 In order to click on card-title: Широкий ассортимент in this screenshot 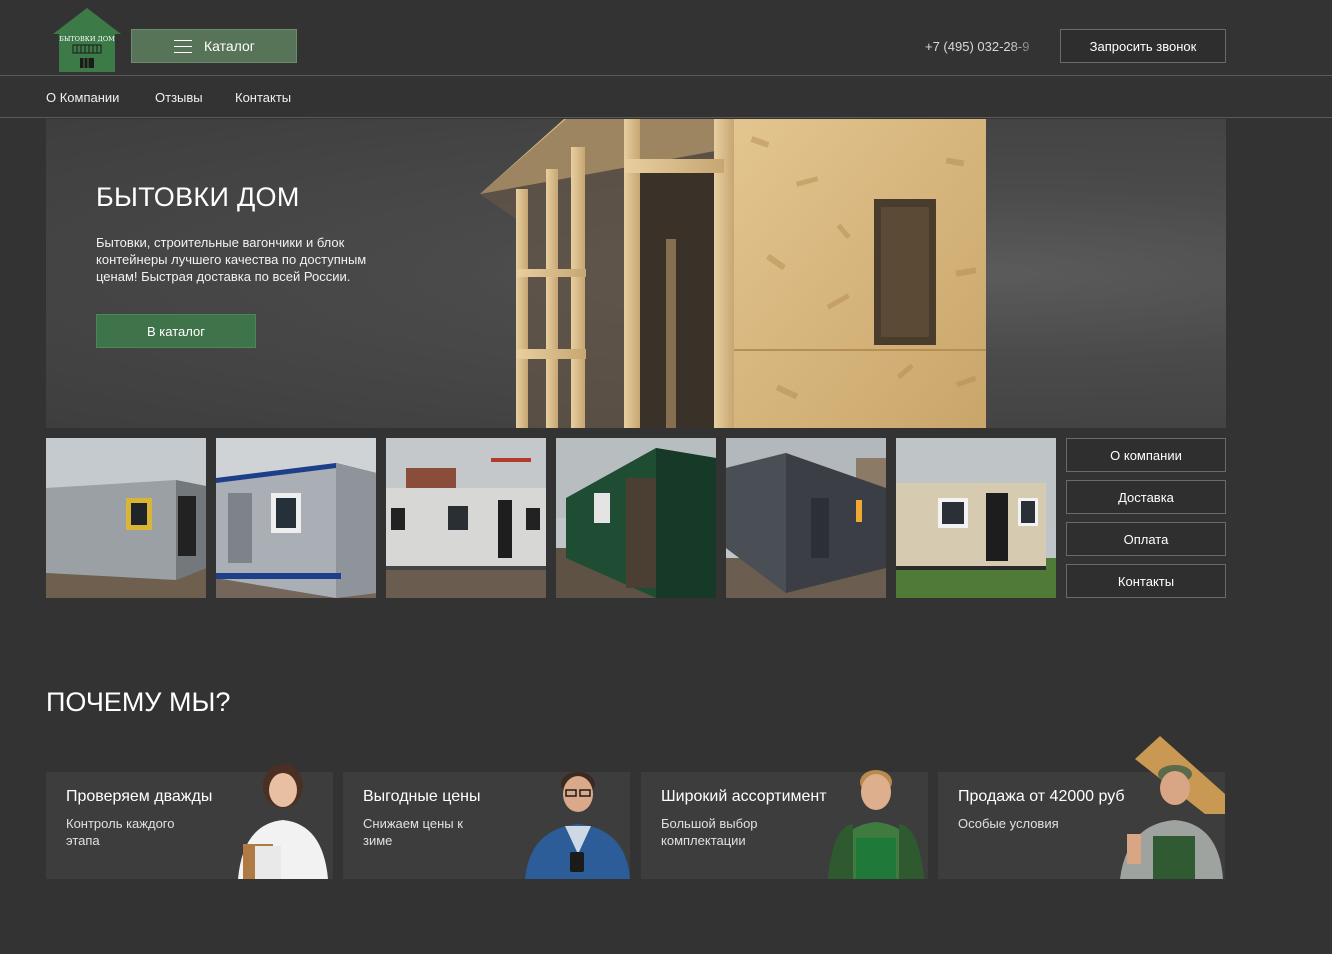, I will do `click(744, 796)`.